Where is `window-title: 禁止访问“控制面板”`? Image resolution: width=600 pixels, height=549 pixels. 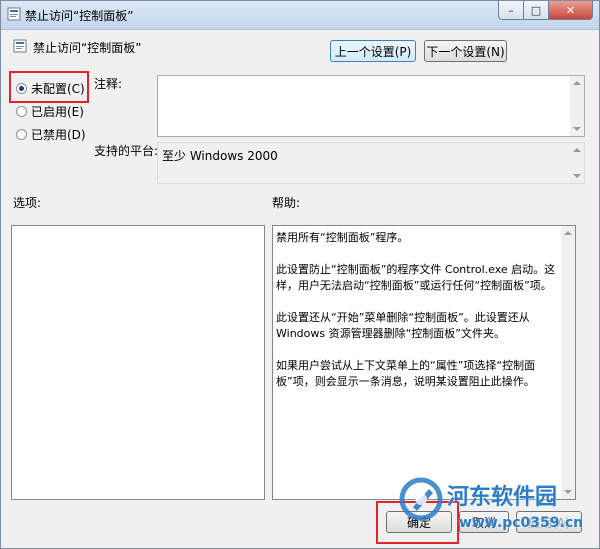
window-title: 禁止访问“控制面板” is located at coordinates (79, 16).